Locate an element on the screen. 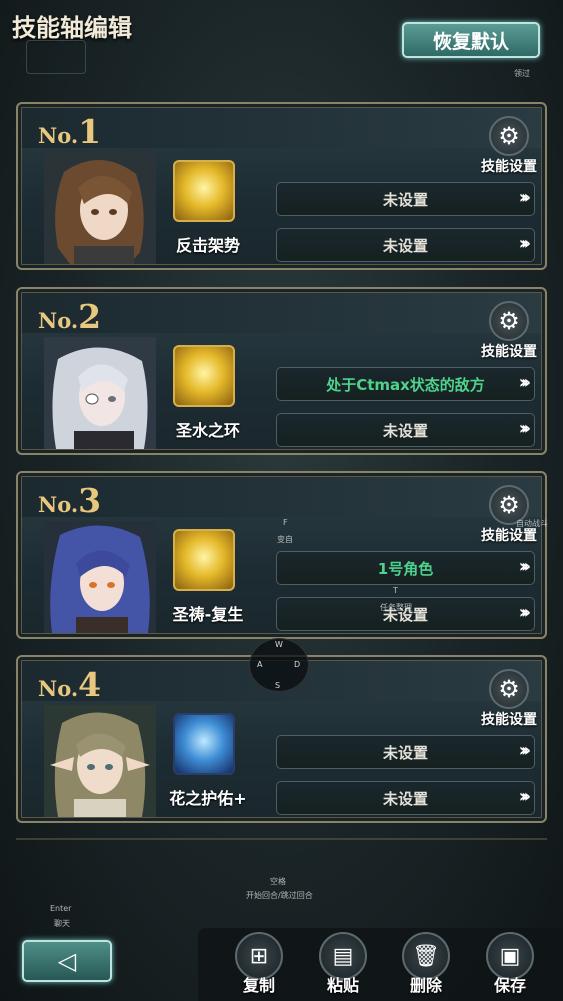 The width and height of the screenshot is (563, 1001). key-hint-f-label: 变自 is located at coordinates (285, 539).